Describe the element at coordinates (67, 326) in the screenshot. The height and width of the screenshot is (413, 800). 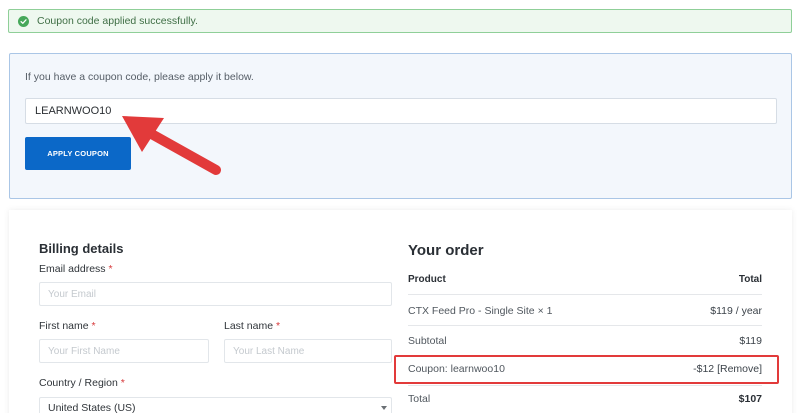
I see `first-name-label: First name *` at that location.